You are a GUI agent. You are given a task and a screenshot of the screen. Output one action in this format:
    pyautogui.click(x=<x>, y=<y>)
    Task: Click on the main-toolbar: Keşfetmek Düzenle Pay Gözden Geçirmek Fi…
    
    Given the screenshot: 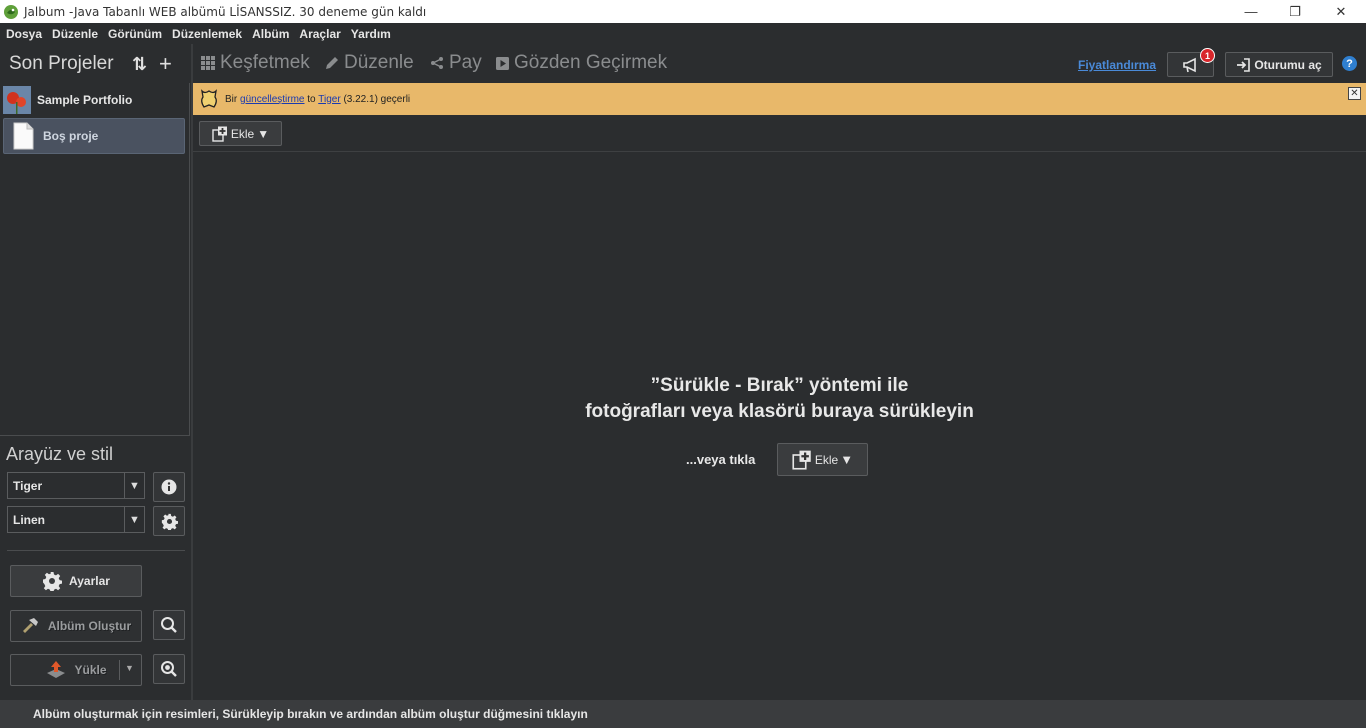 What is the action you would take?
    pyautogui.click(x=779, y=63)
    